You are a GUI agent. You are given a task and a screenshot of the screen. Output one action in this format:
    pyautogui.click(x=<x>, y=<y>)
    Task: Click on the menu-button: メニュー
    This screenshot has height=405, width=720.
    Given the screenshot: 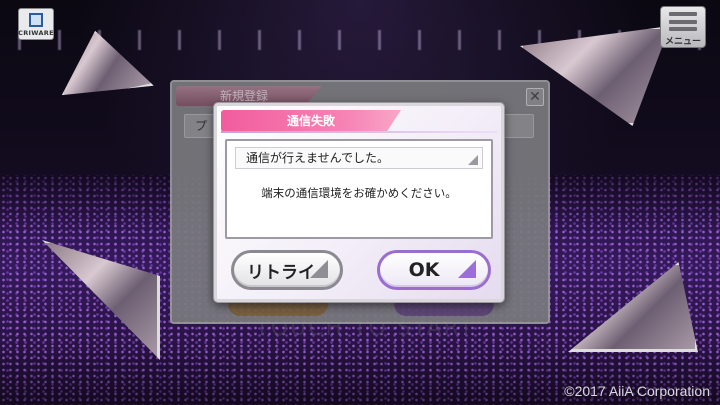 What is the action you would take?
    pyautogui.click(x=683, y=27)
    